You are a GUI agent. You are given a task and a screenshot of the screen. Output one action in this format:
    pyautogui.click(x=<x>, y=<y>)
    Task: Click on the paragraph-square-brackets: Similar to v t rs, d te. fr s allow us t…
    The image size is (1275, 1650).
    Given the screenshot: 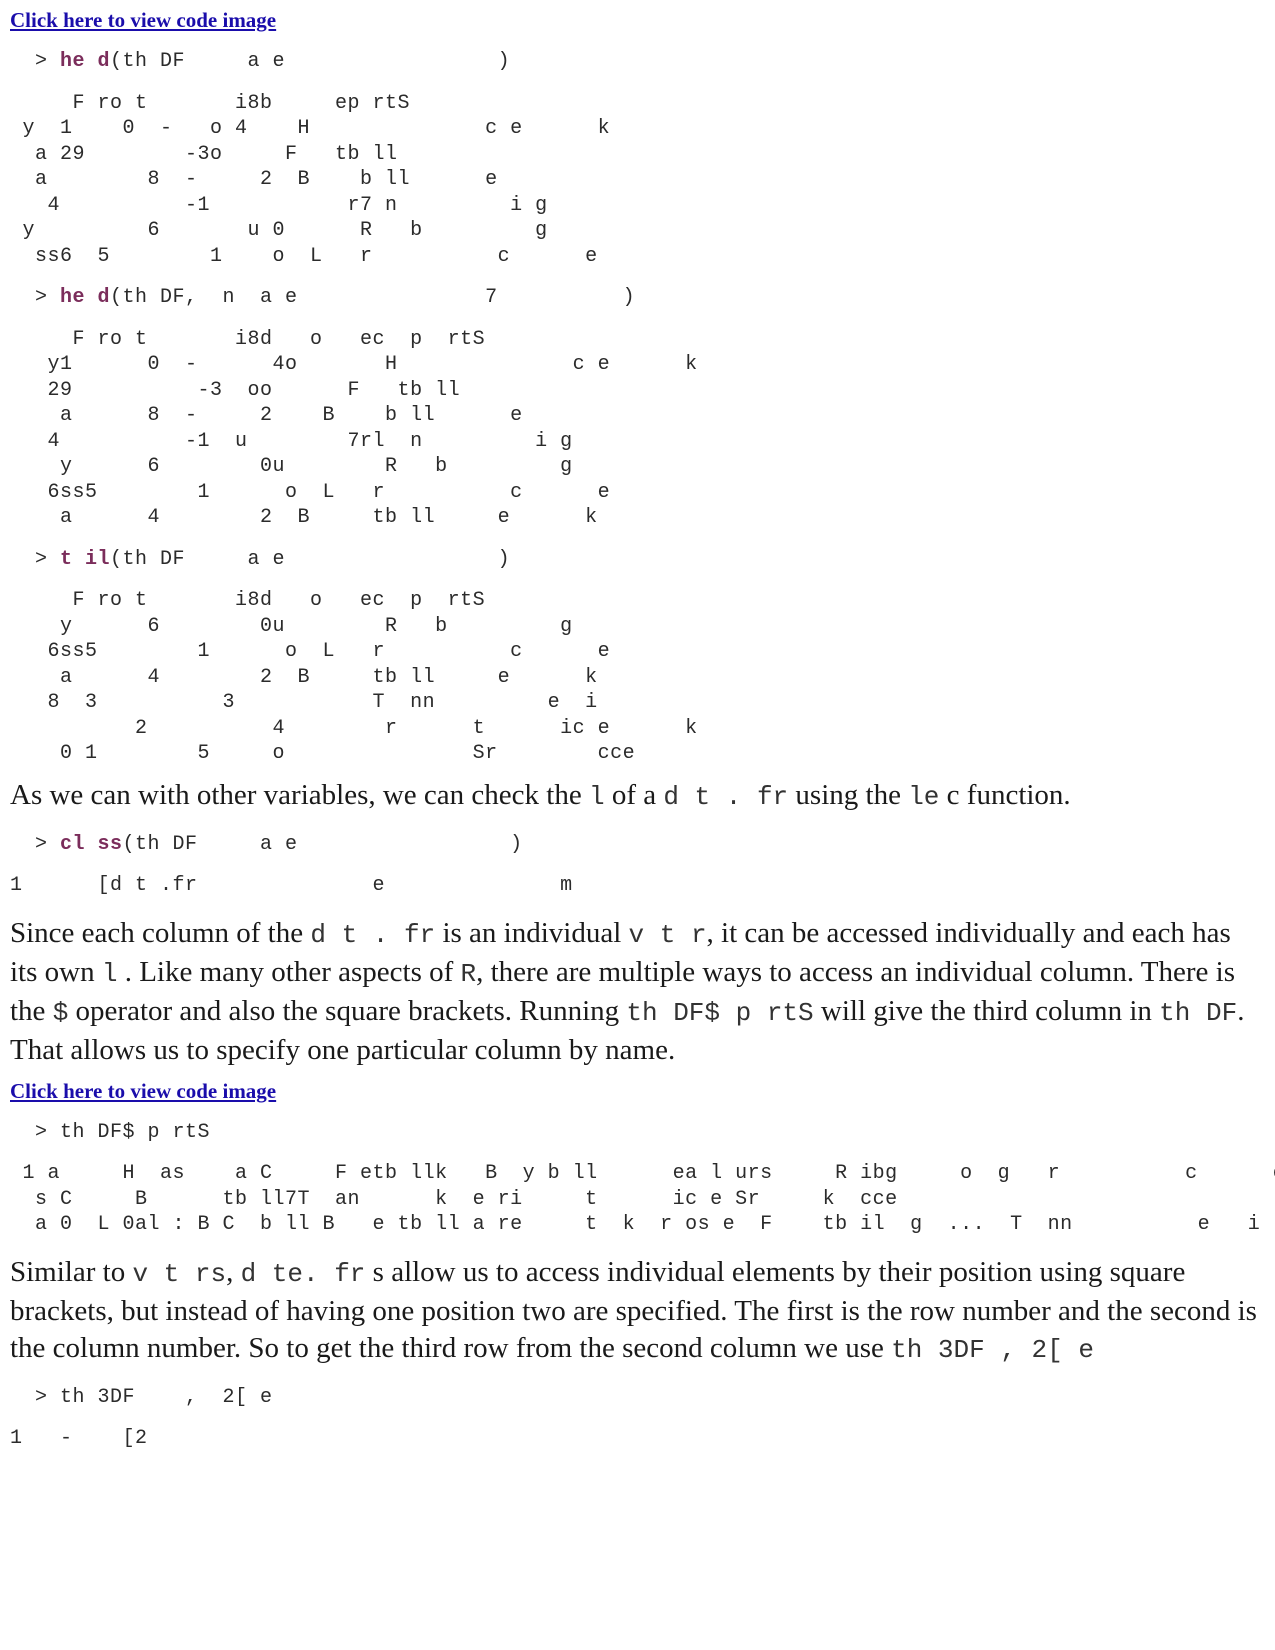 What is the action you would take?
    pyautogui.click(x=633, y=1310)
    